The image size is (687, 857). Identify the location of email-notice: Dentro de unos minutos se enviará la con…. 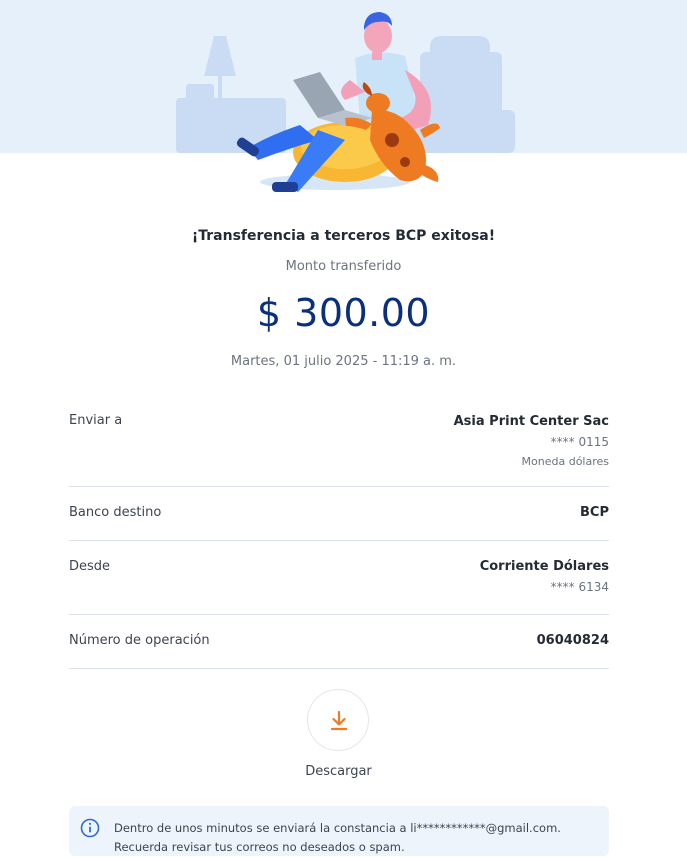
(339, 831).